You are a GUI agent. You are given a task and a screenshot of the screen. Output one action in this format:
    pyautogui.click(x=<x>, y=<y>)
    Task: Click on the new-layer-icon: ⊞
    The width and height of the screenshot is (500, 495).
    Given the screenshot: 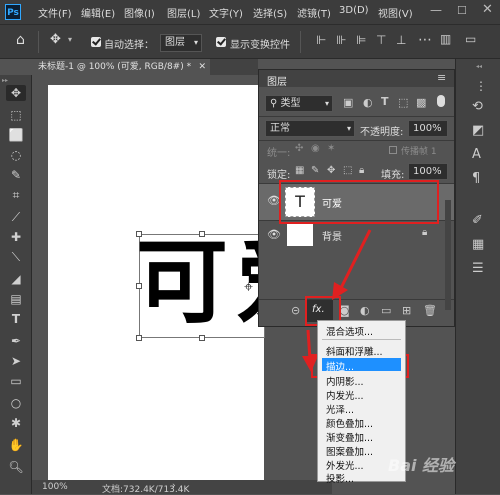 What is the action you would take?
    pyautogui.click(x=406, y=310)
    